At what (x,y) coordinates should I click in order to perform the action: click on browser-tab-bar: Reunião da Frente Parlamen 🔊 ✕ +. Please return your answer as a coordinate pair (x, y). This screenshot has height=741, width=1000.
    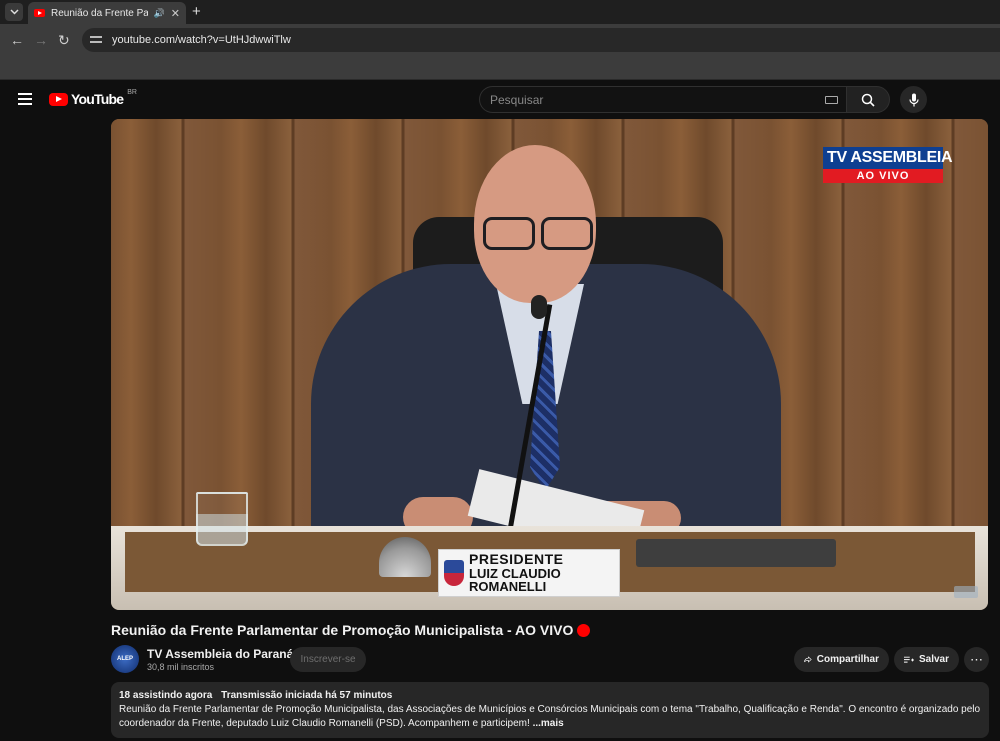
    Looking at the image, I should click on (500, 12).